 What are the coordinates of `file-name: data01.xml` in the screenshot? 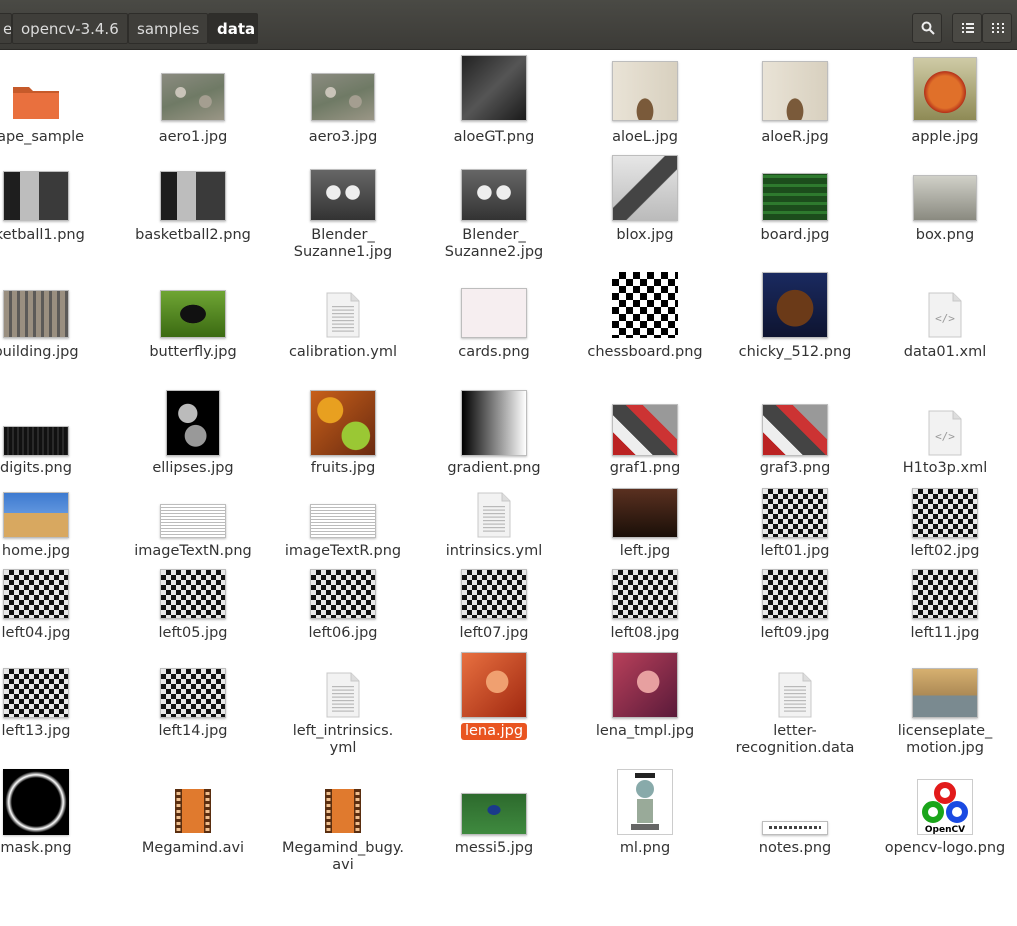 It's located at (945, 352).